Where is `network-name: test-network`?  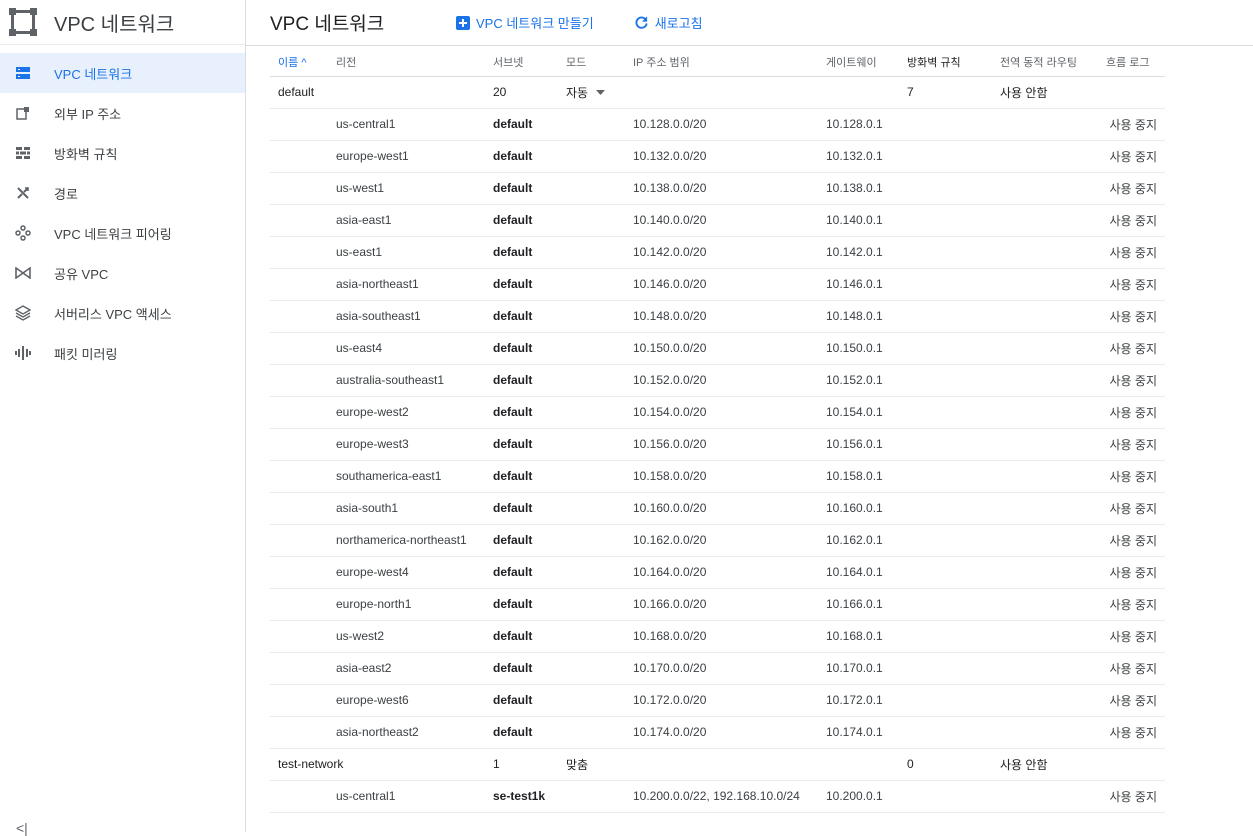
network-name: test-network is located at coordinates (377, 764).